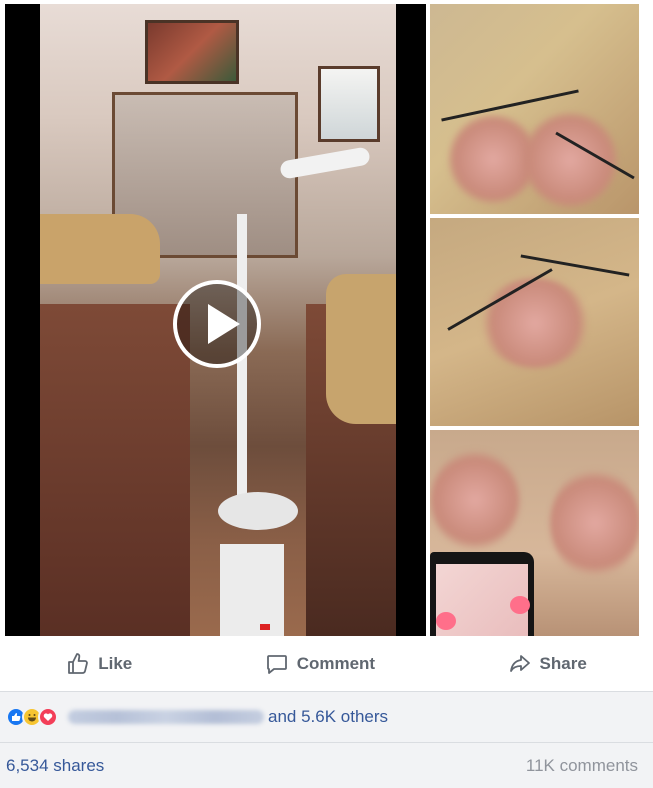 This screenshot has height=788, width=653. I want to click on lamp-base, so click(258, 511).